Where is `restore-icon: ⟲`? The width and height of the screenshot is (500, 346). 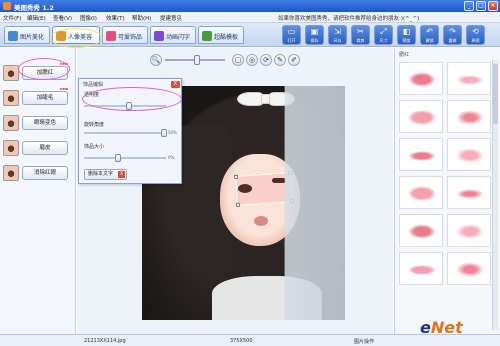 restore-icon: ⟲ is located at coordinates (475, 31).